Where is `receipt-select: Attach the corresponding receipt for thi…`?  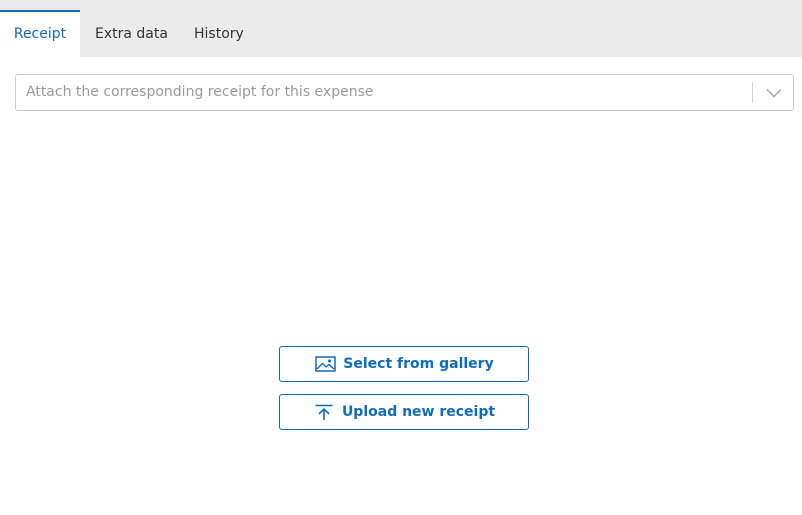 receipt-select: Attach the corresponding receipt for thi… is located at coordinates (404, 92).